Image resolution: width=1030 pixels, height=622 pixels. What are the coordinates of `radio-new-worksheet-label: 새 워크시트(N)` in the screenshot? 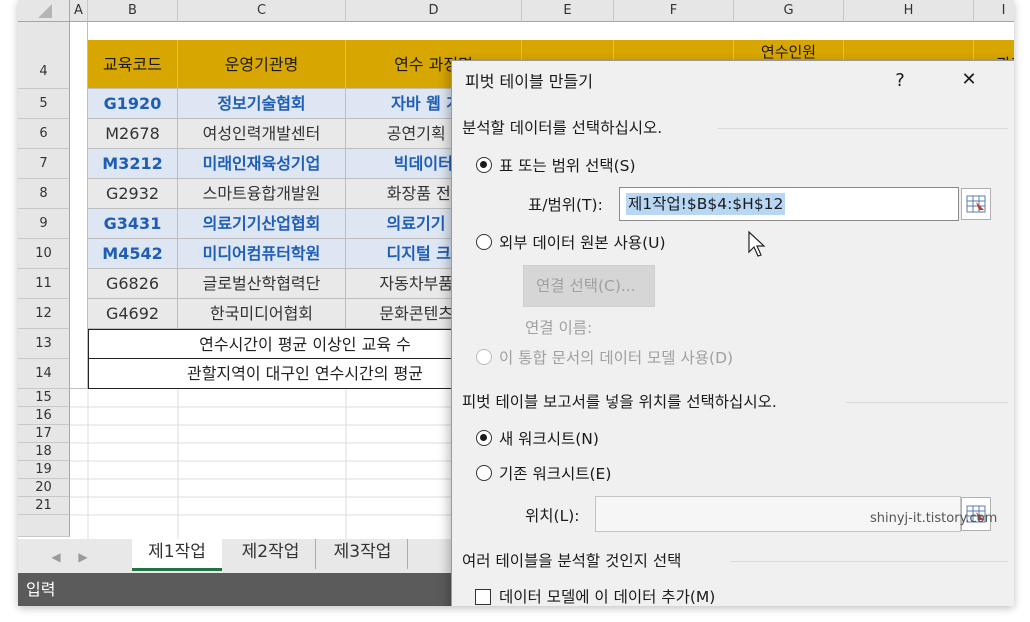 It's located at (549, 439).